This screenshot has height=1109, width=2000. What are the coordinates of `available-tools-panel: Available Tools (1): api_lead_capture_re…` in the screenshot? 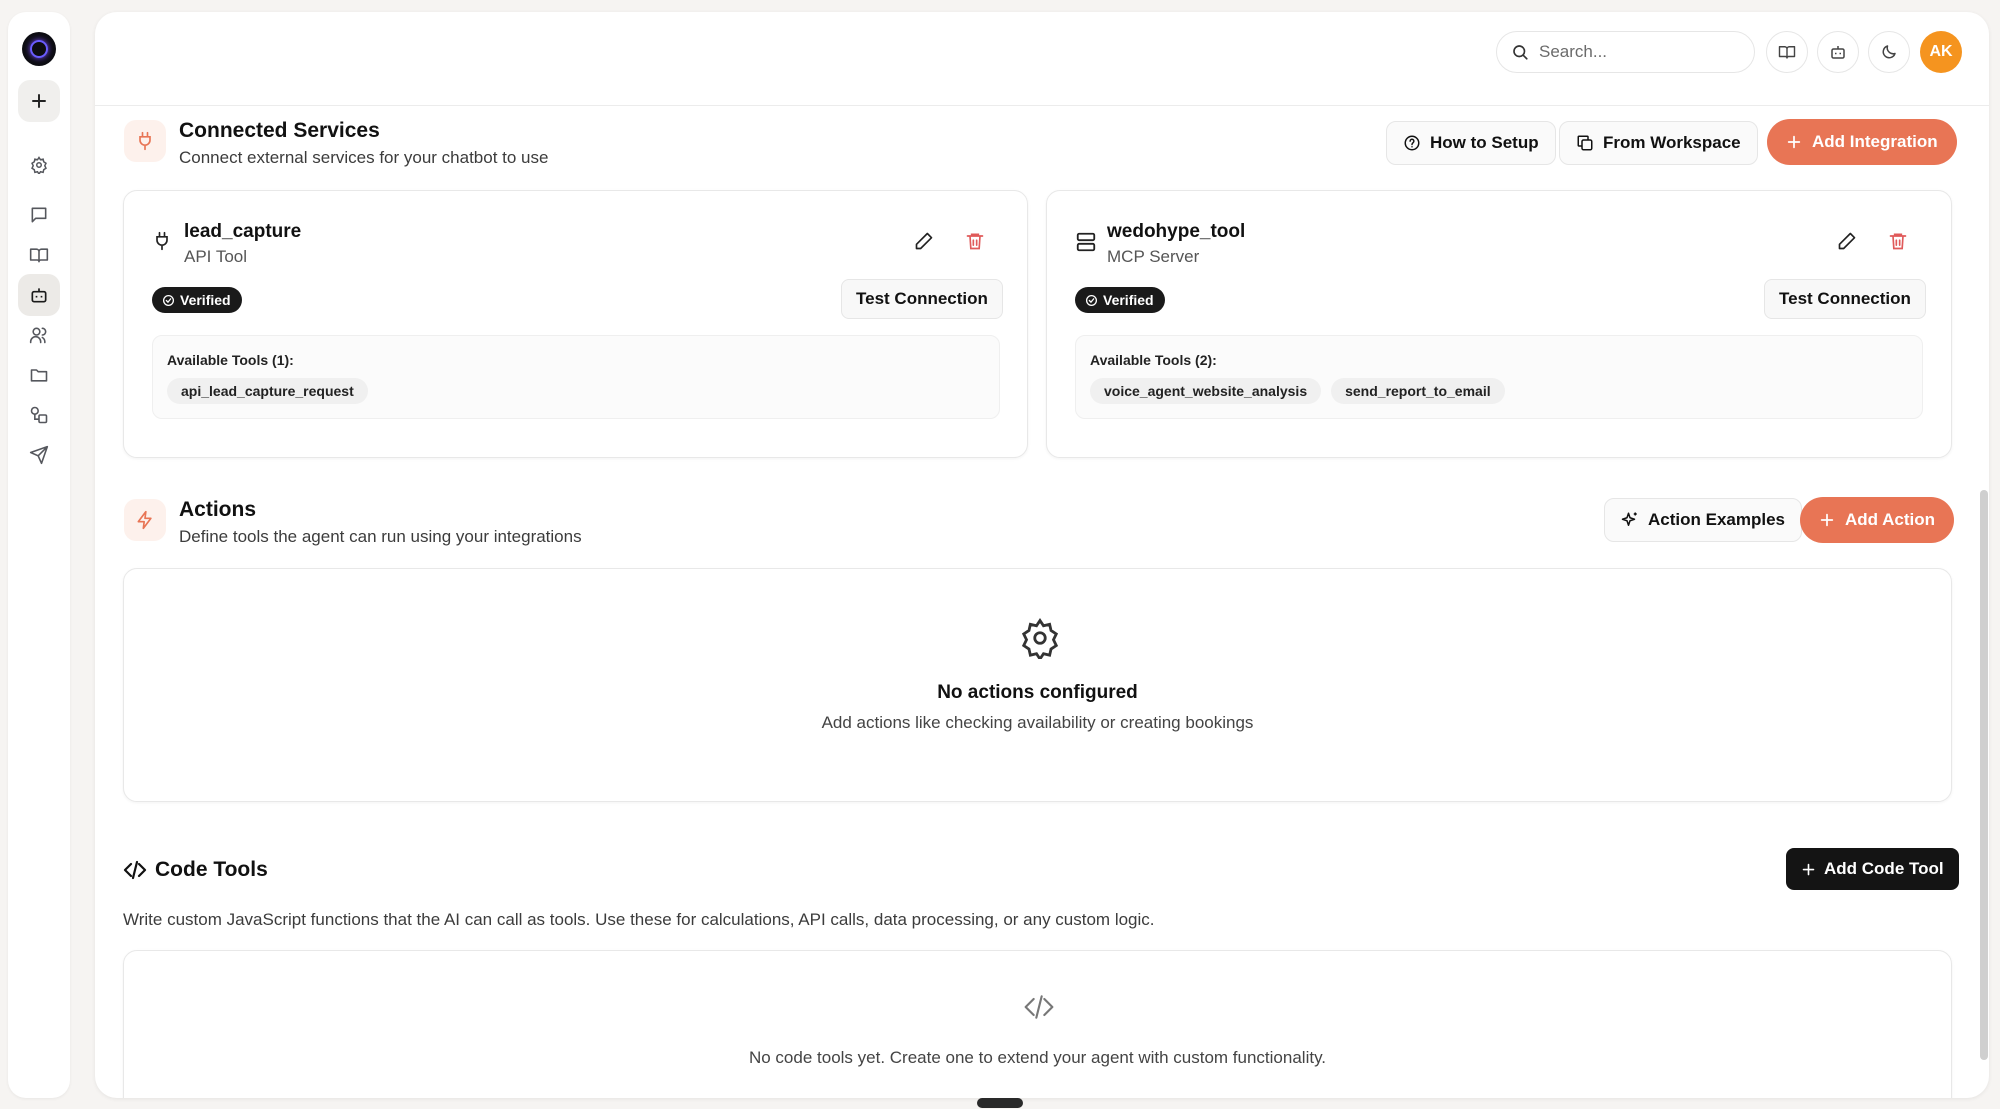 It's located at (576, 377).